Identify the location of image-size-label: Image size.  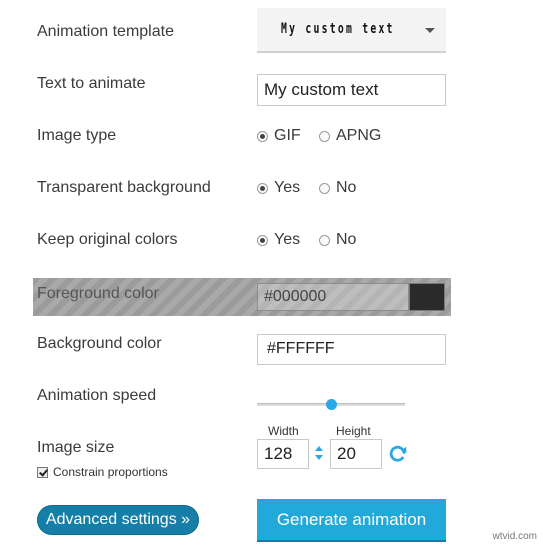
(76, 447).